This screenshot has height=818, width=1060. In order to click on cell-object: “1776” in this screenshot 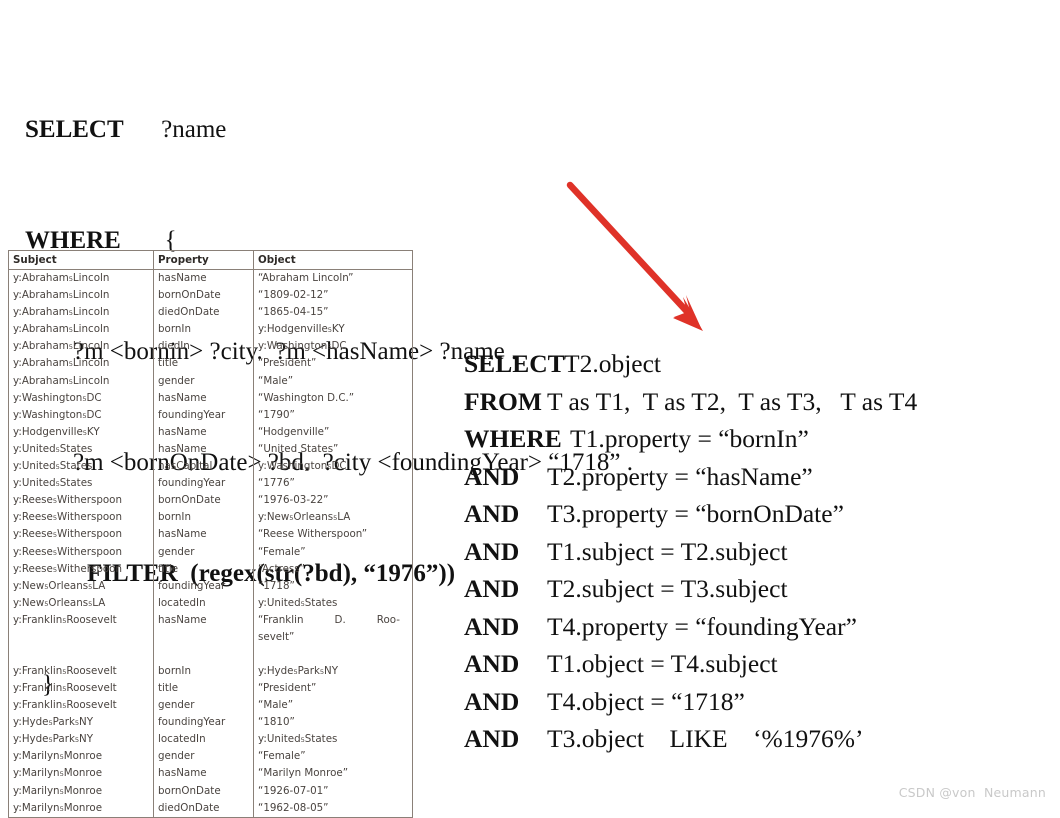, I will do `click(333, 484)`.